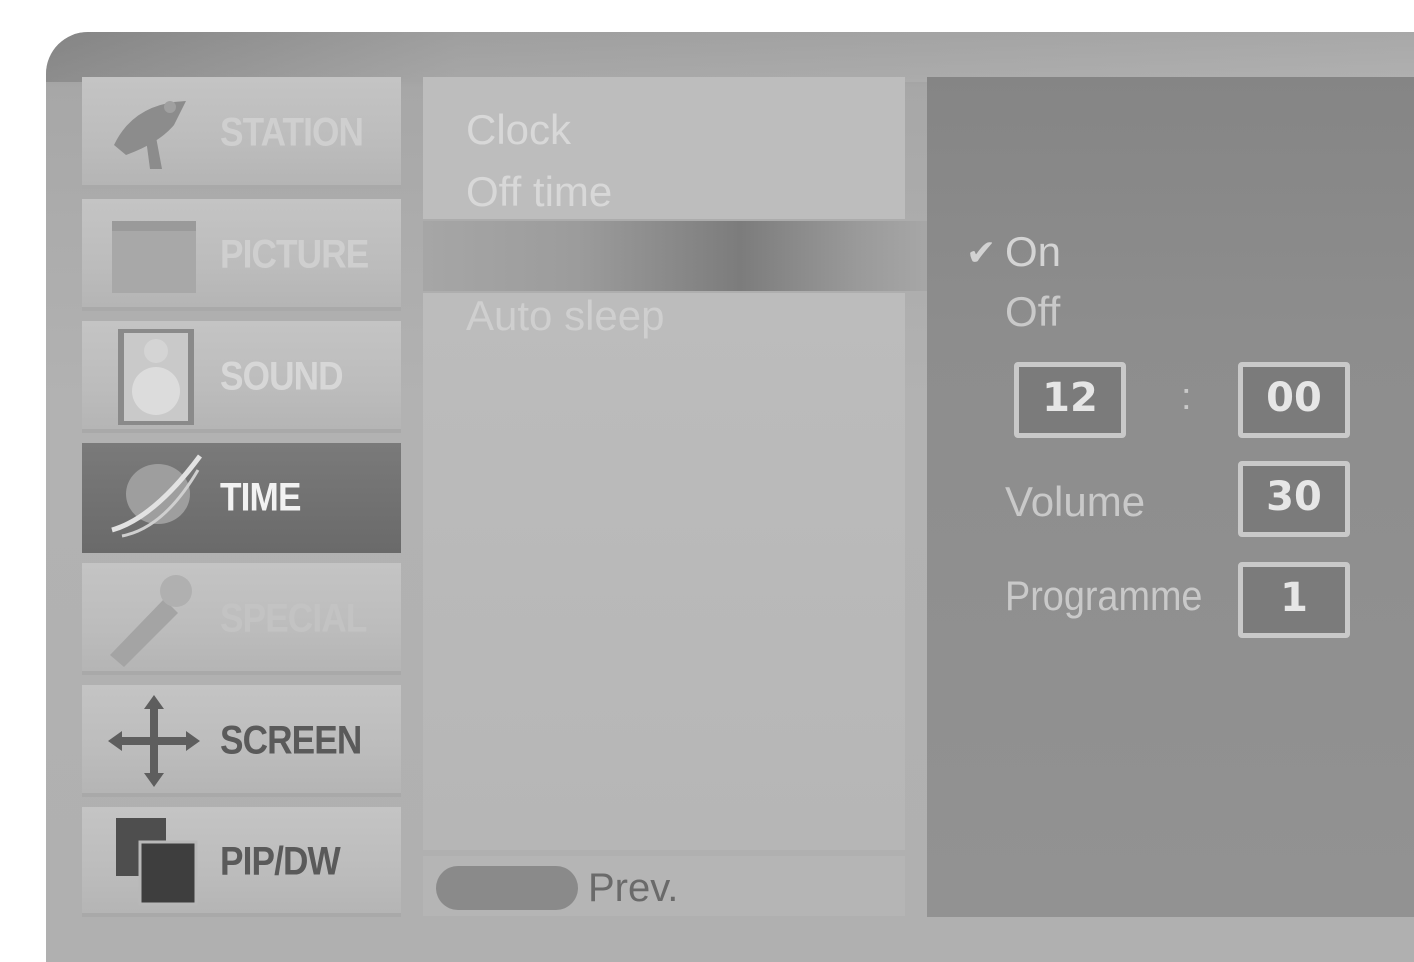 The width and height of the screenshot is (1414, 962). Describe the element at coordinates (1104, 595) in the screenshot. I see `programme-label: Programme` at that location.